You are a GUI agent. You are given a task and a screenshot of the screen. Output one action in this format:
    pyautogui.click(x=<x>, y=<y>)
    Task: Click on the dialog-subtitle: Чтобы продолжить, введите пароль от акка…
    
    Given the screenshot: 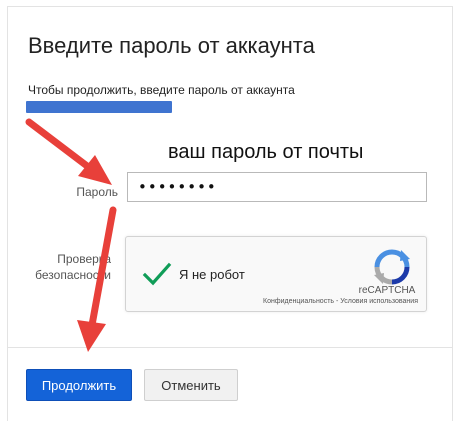 What is the action you would take?
    pyautogui.click(x=161, y=90)
    